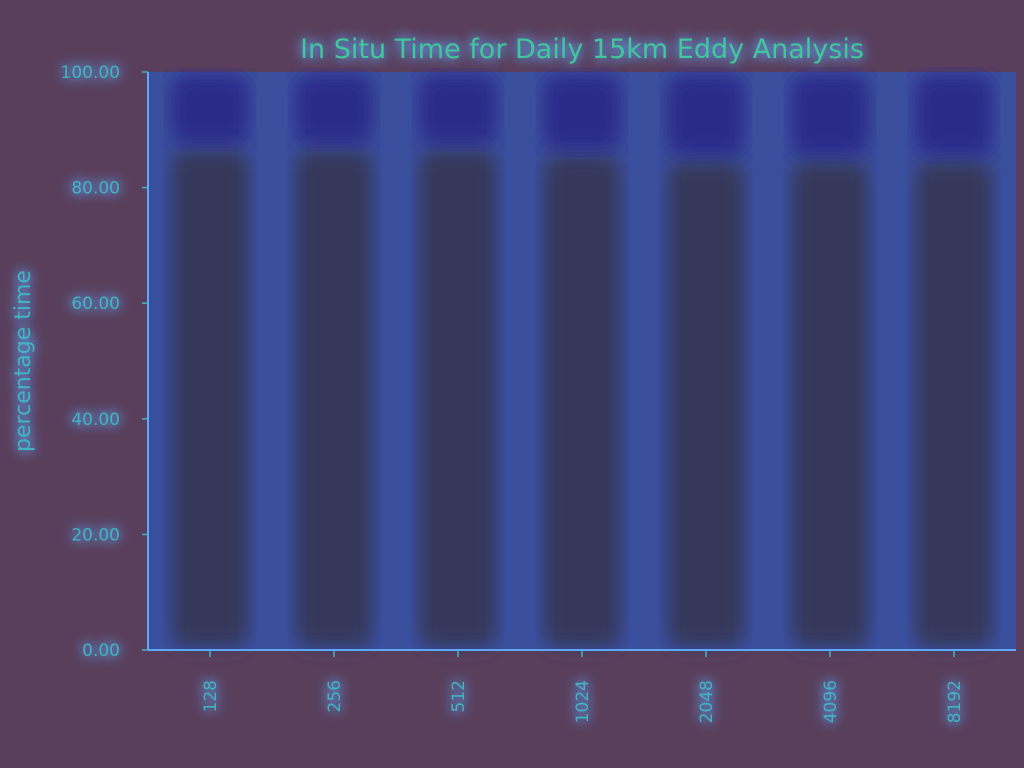 This screenshot has width=1024, height=768. What do you see at coordinates (583, 701) in the screenshot?
I see `x-tick-label: 1024` at bounding box center [583, 701].